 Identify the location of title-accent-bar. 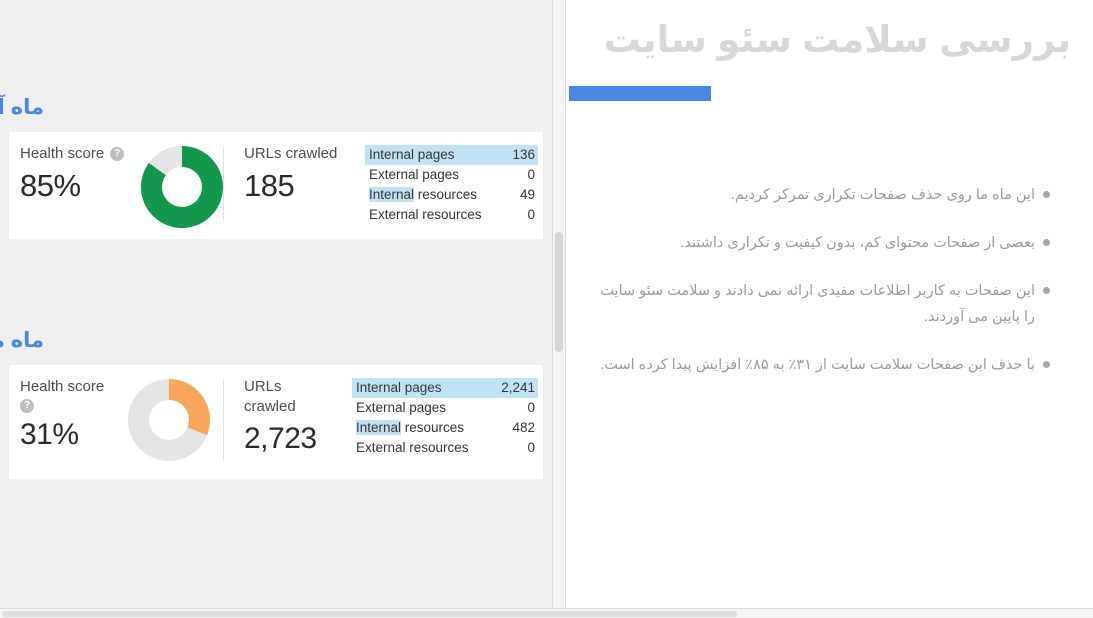
(640, 93).